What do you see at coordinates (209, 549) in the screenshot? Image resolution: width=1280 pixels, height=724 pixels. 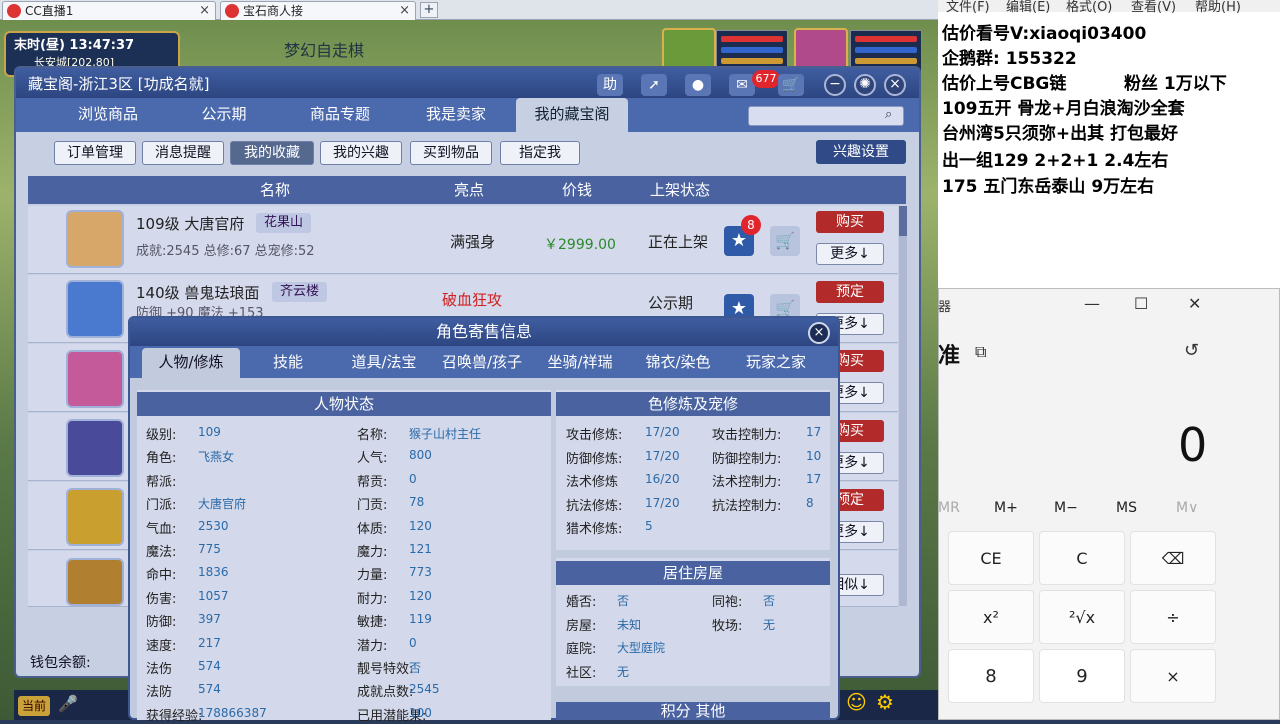 I see `field-value: 775` at bounding box center [209, 549].